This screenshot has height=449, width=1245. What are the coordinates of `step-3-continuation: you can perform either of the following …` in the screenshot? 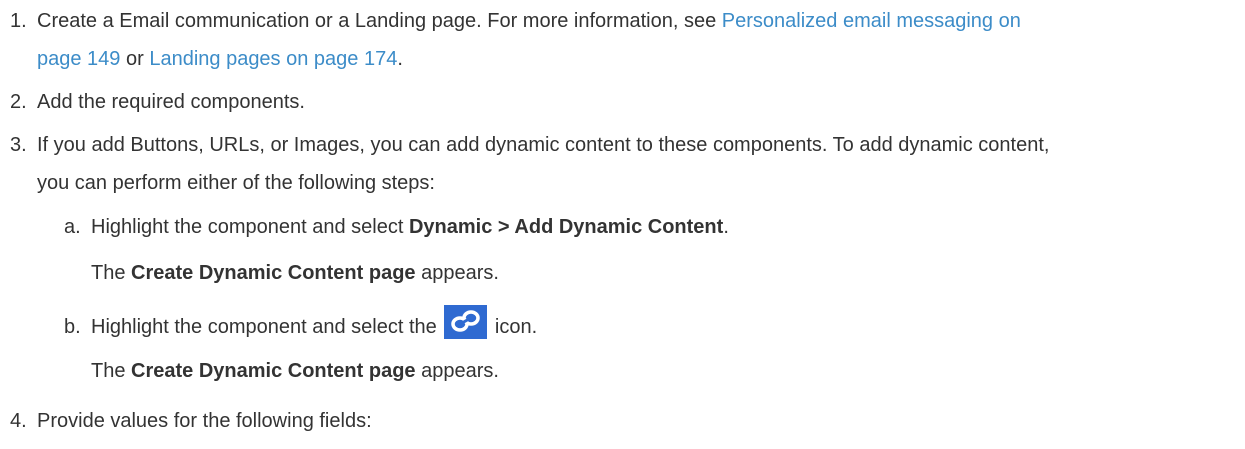 It's located at (622, 183).